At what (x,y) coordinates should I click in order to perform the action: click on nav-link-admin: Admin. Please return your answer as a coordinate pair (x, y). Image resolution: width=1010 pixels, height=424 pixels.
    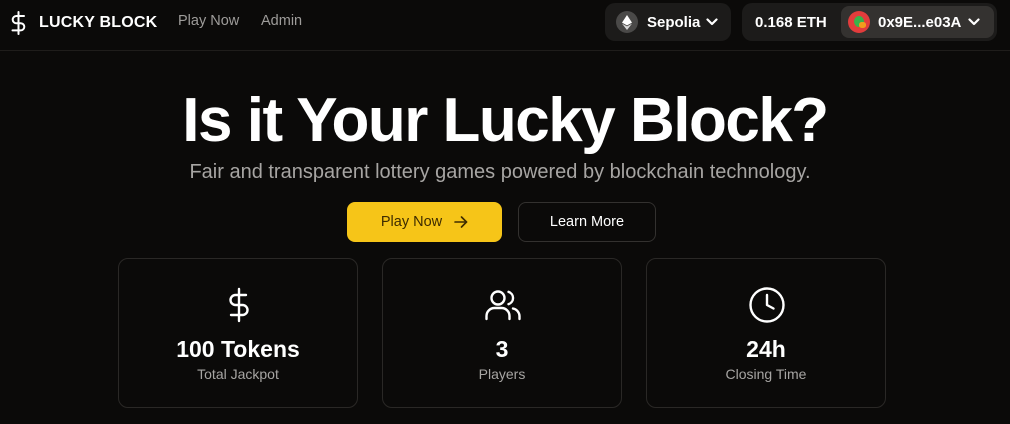
    Looking at the image, I should click on (281, 21).